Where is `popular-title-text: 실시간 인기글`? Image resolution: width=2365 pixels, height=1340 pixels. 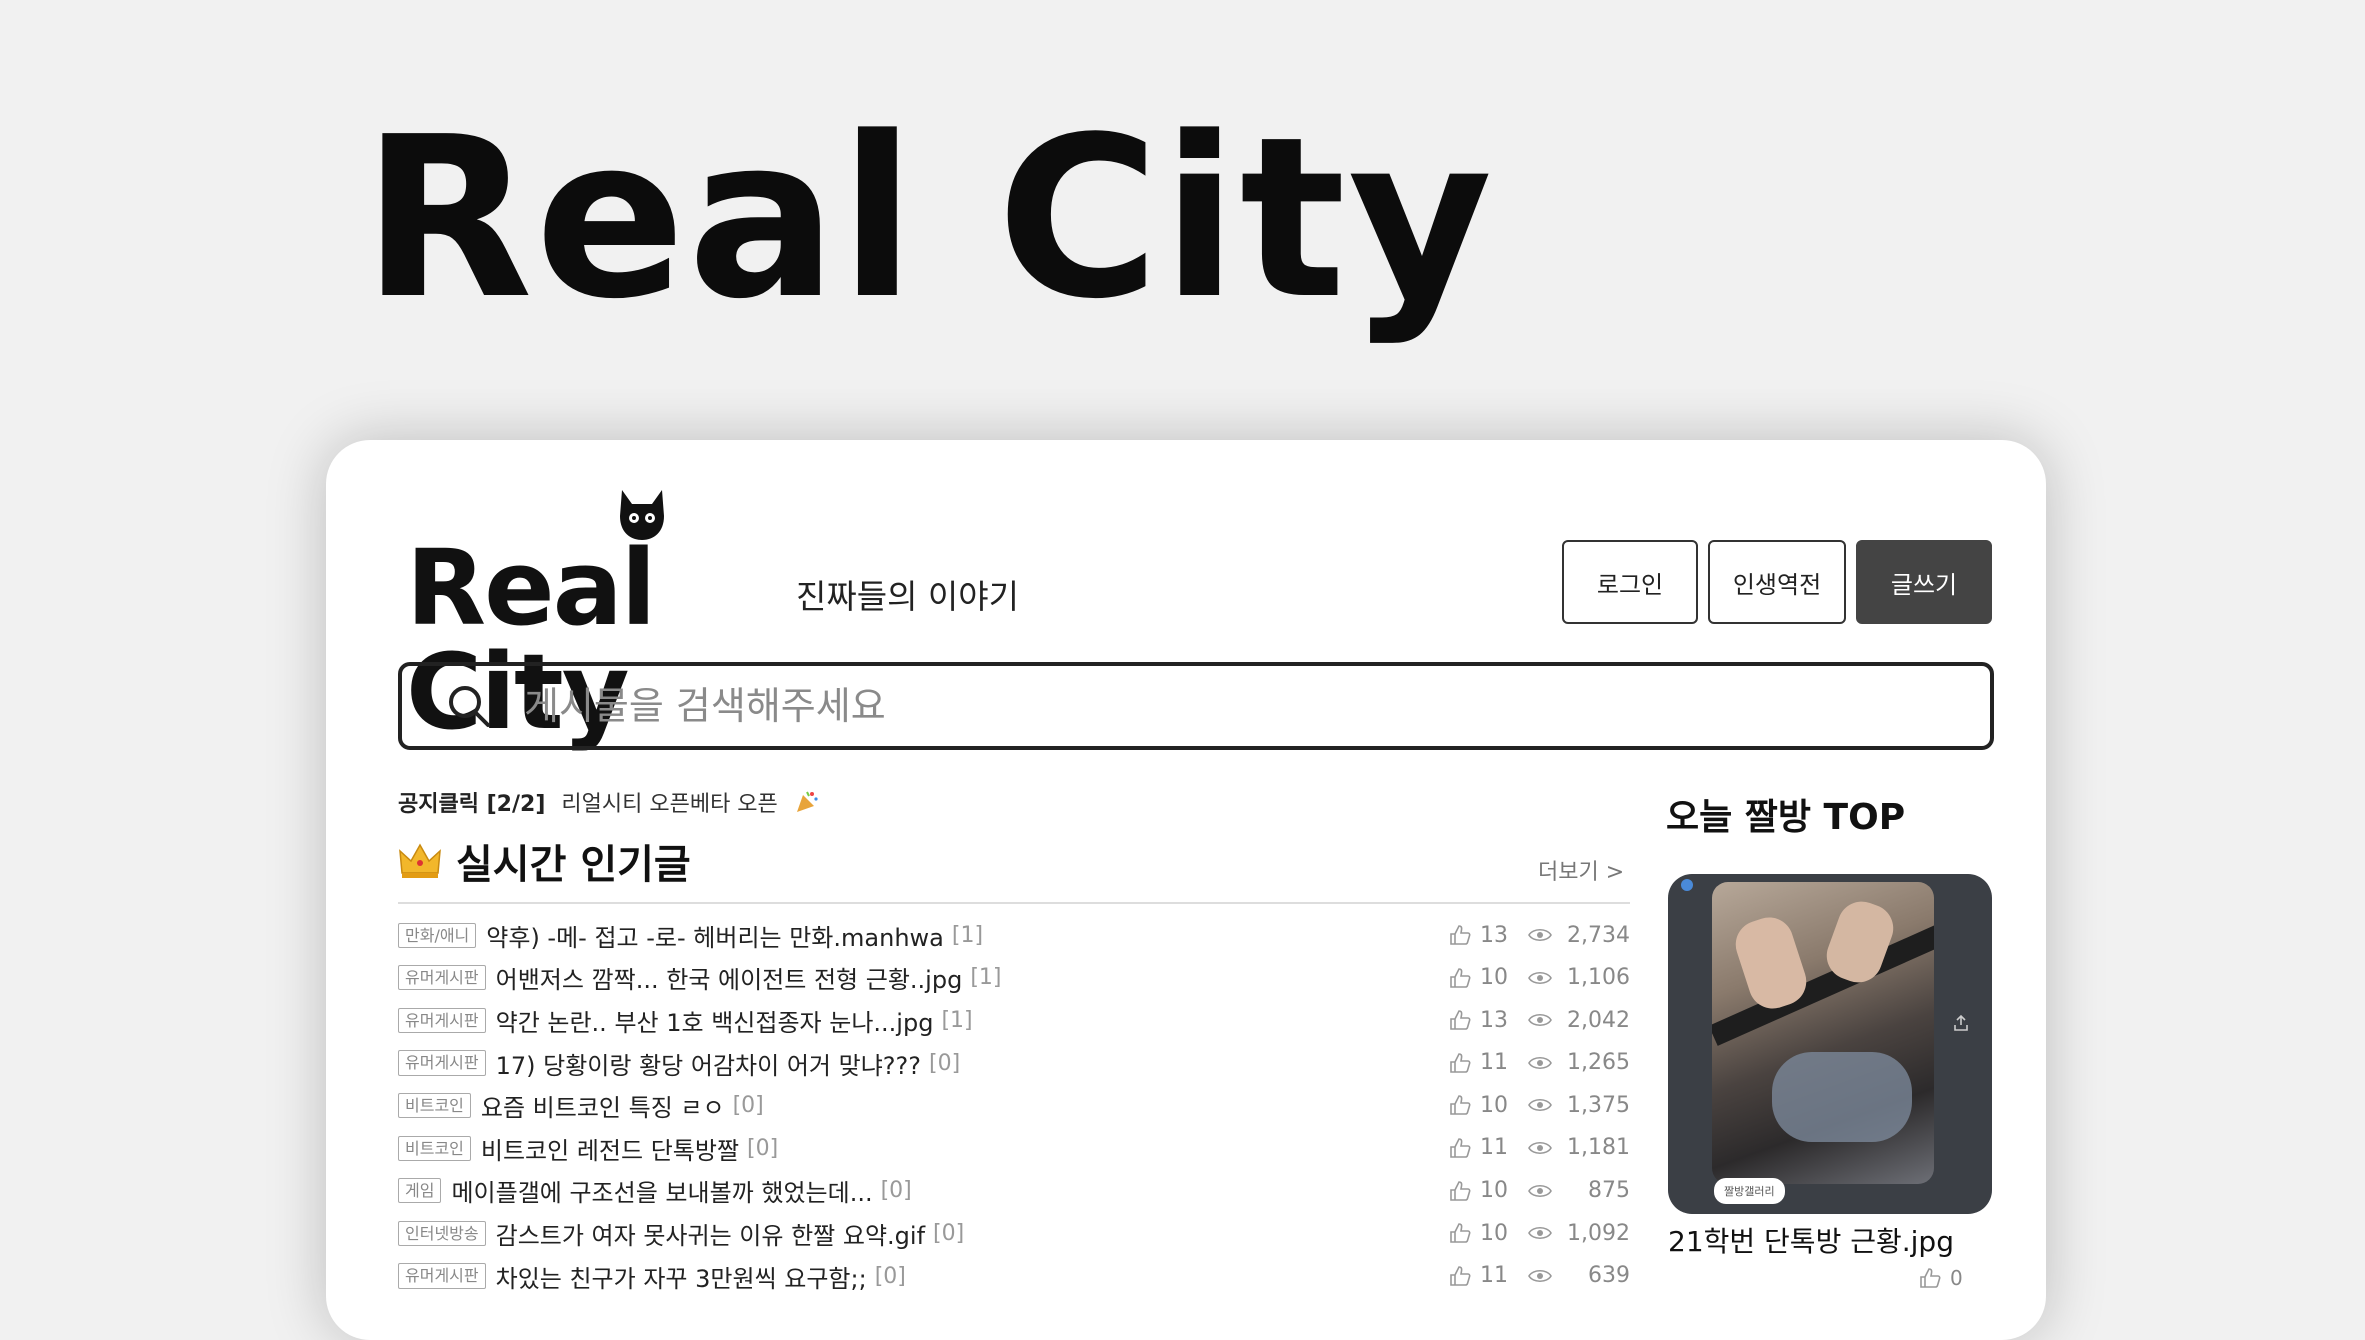
popular-title-text: 실시간 인기글 is located at coordinates (573, 865).